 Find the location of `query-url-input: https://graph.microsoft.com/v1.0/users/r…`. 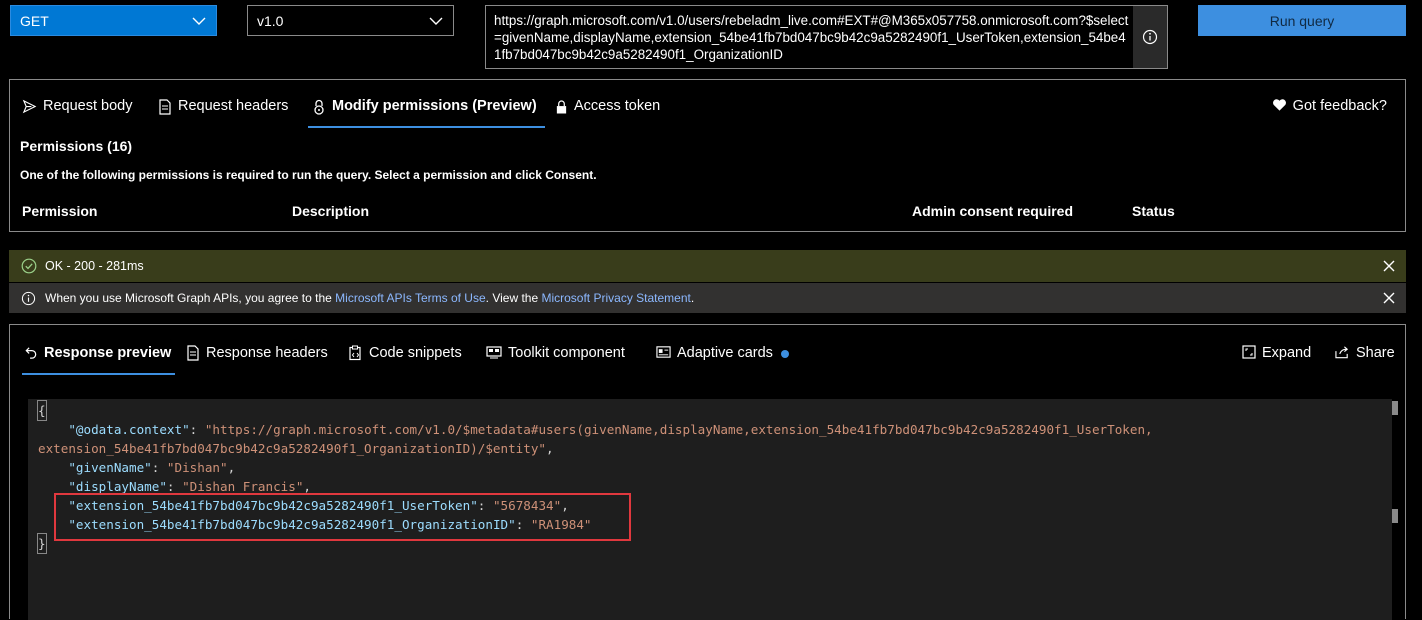

query-url-input: https://graph.microsoft.com/v1.0/users/r… is located at coordinates (826, 37).